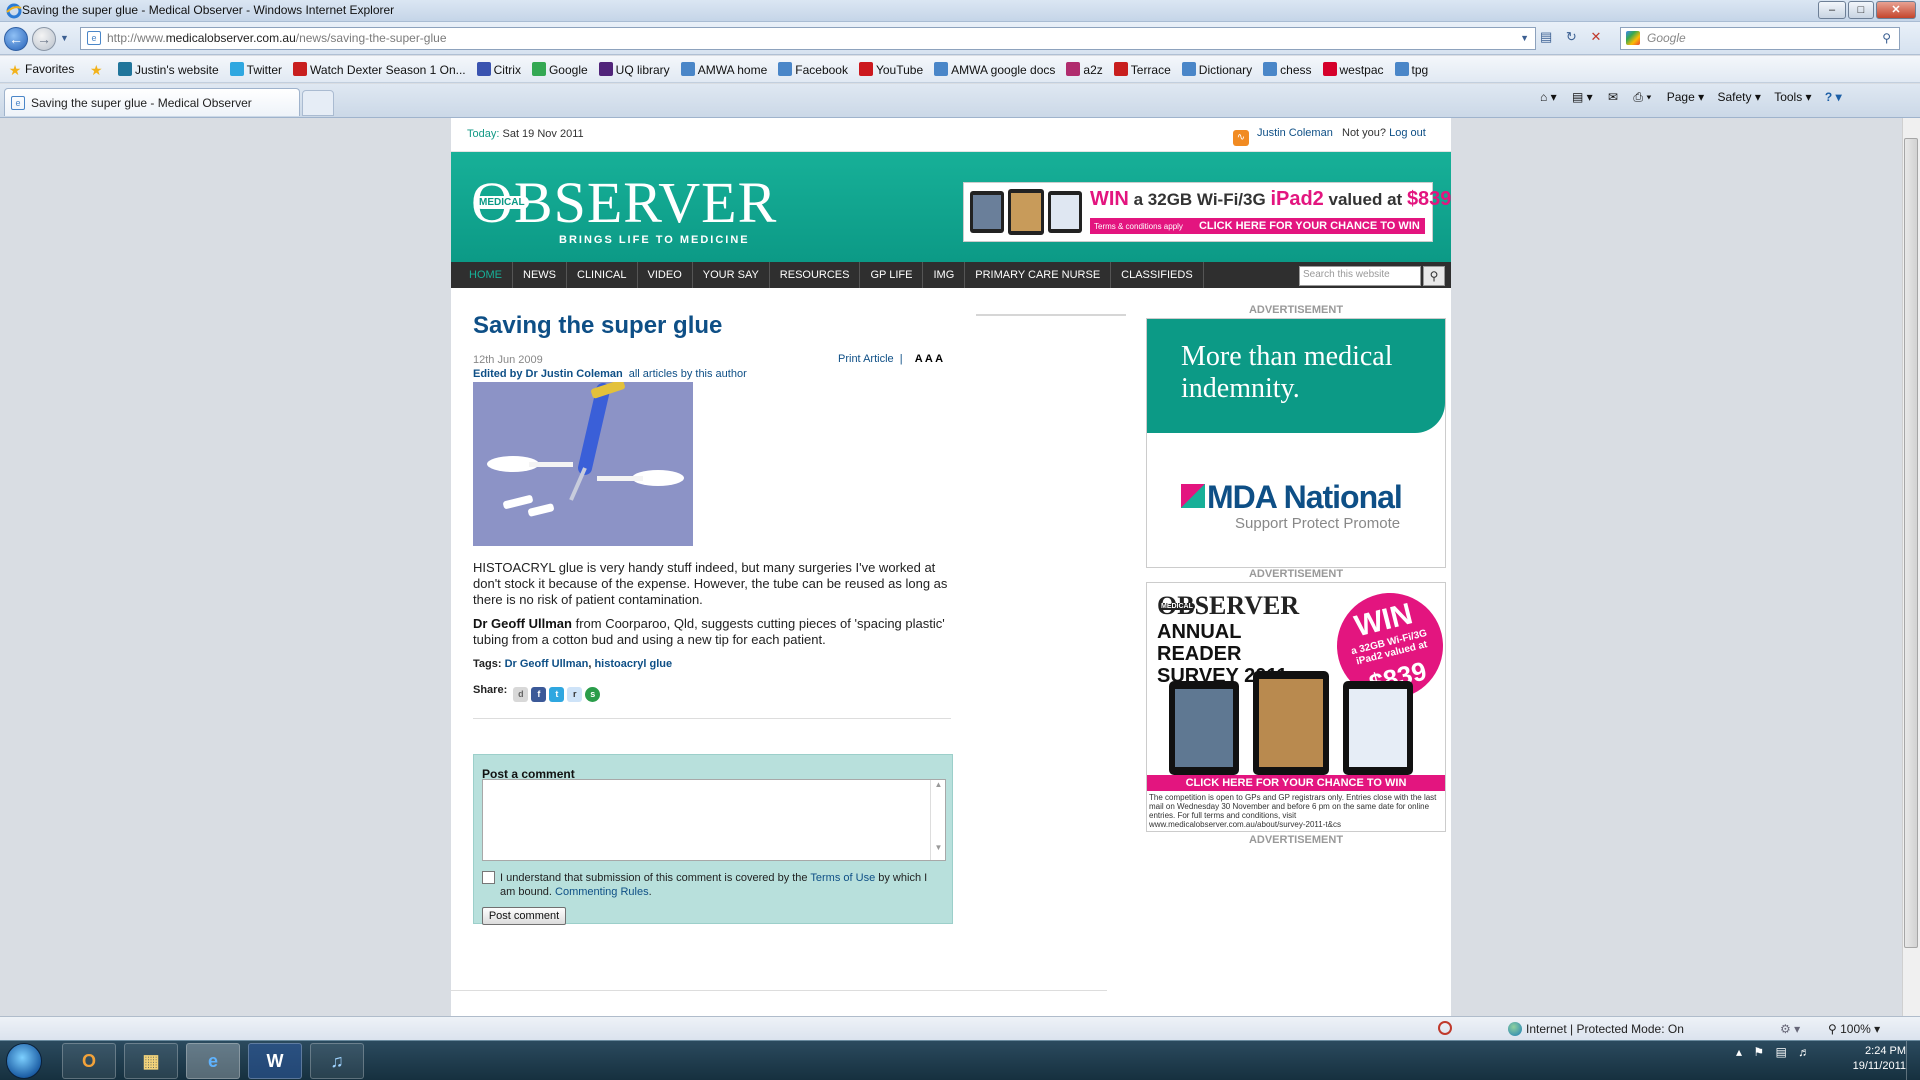 The width and height of the screenshot is (1920, 1080). What do you see at coordinates (502, 202) in the screenshot?
I see `logo-medical: MEDICAL` at bounding box center [502, 202].